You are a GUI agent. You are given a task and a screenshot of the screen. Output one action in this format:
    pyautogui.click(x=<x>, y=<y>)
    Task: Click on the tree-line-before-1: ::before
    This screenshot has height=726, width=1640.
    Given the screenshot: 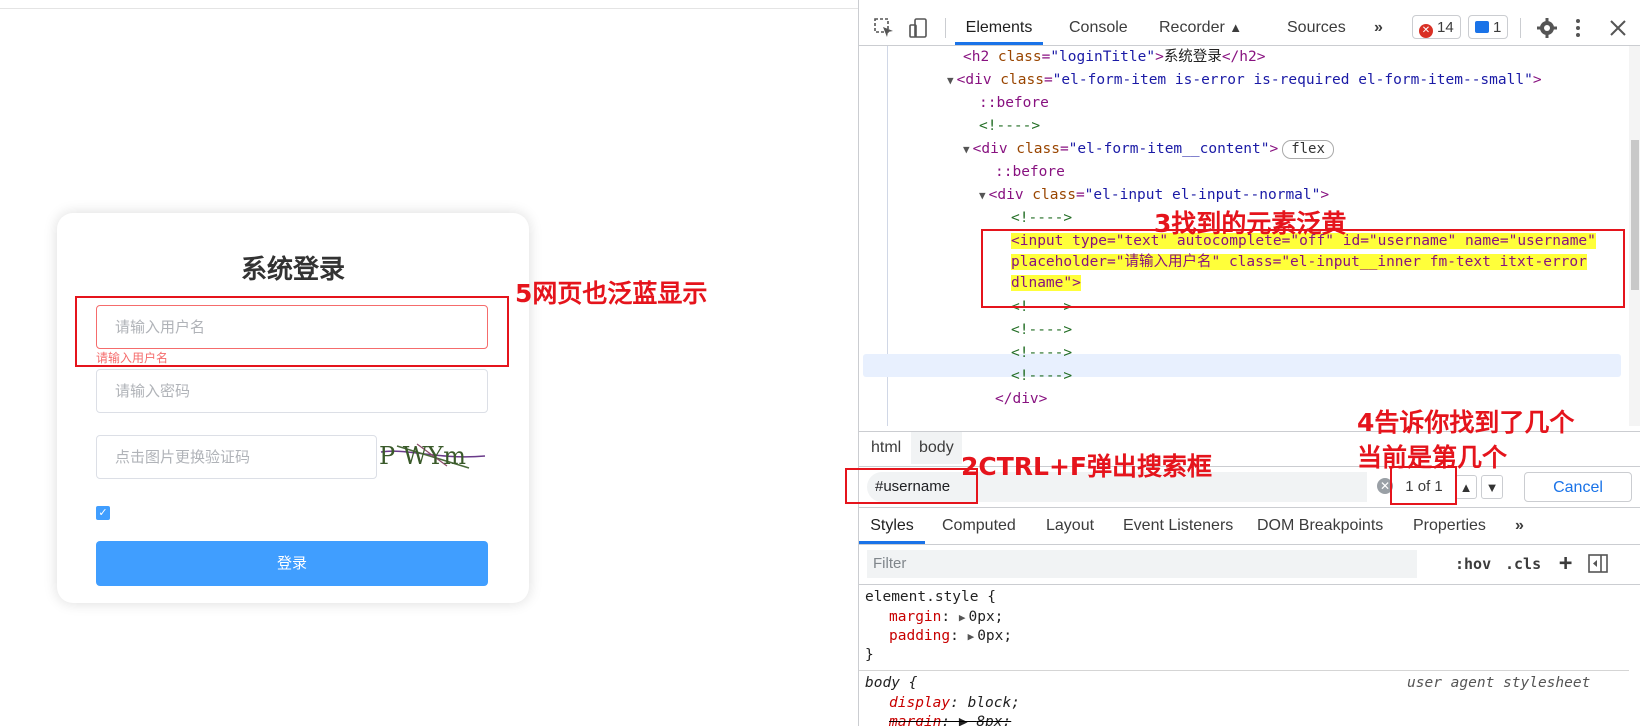 What is the action you would take?
    pyautogui.click(x=1014, y=103)
    